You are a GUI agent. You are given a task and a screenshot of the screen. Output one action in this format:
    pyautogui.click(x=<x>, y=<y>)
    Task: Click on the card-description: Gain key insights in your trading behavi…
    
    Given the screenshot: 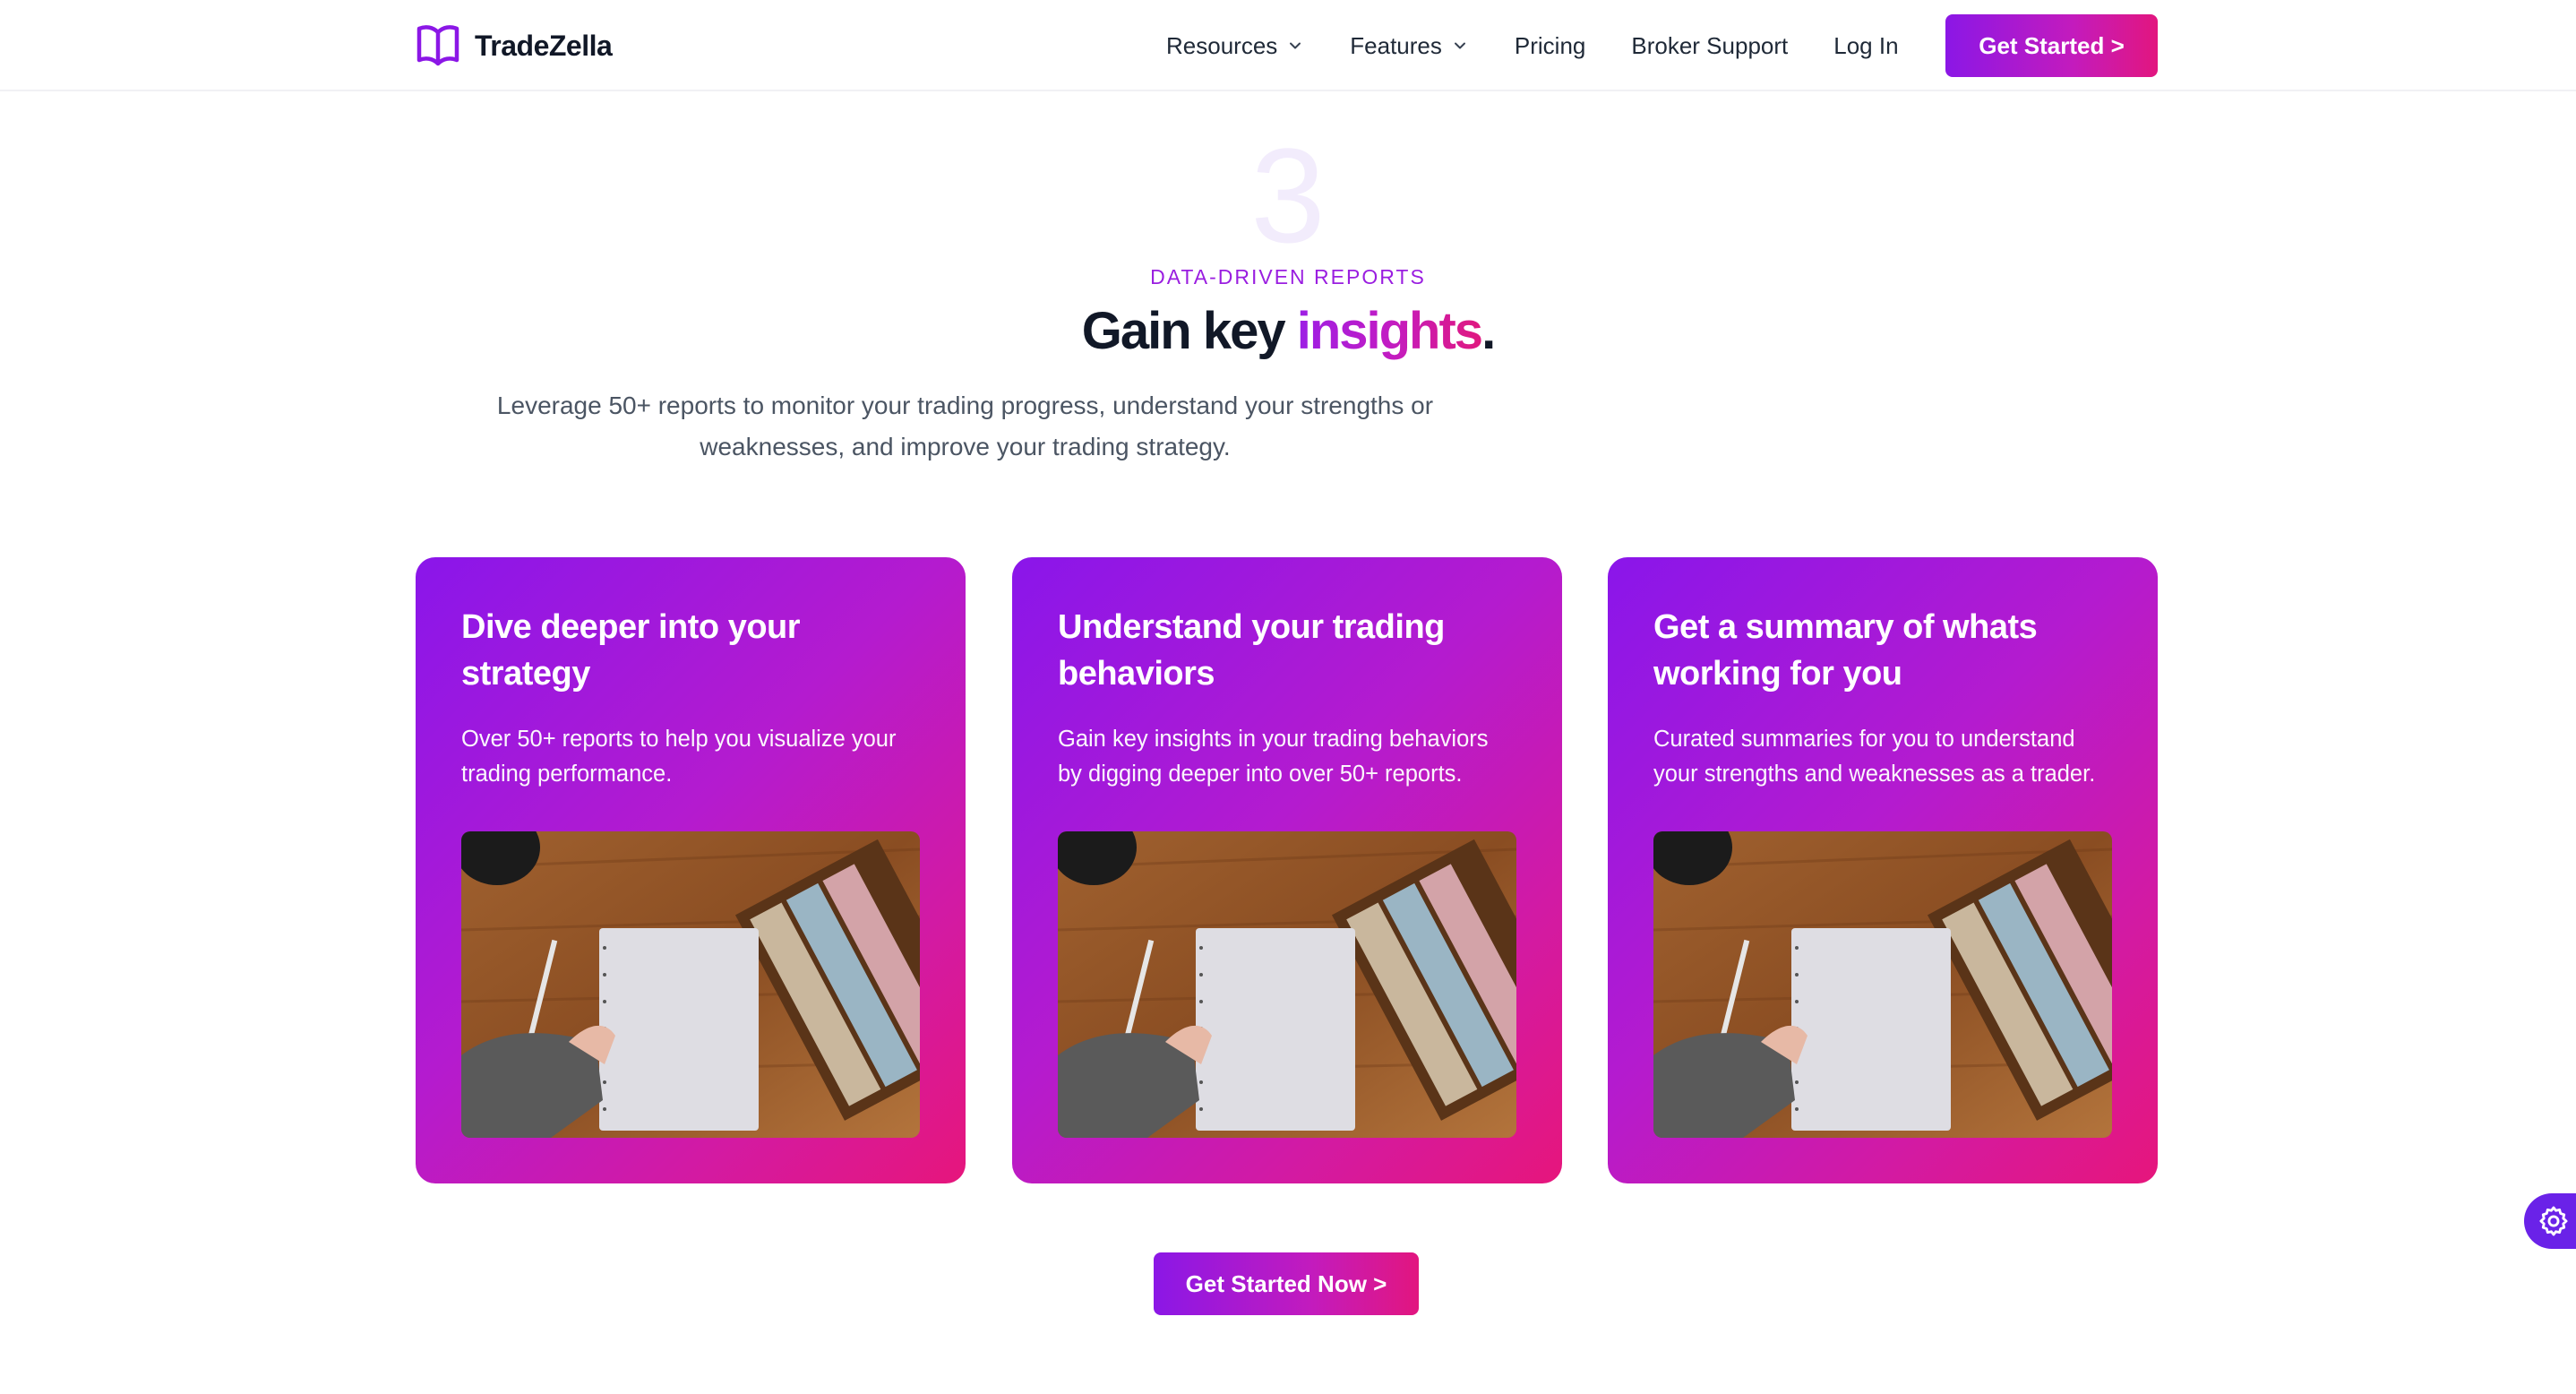 What is the action you would take?
    pyautogui.click(x=1273, y=757)
    